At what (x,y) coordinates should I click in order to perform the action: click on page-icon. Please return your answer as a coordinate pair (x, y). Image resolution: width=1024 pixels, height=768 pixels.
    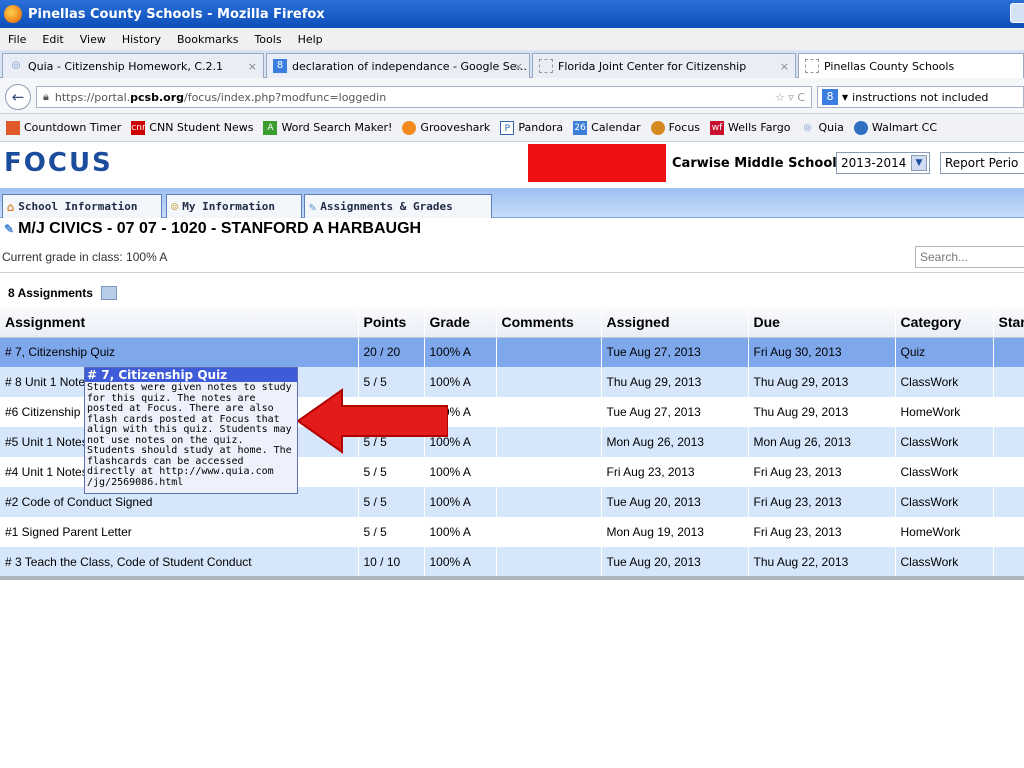
    Looking at the image, I should click on (546, 66).